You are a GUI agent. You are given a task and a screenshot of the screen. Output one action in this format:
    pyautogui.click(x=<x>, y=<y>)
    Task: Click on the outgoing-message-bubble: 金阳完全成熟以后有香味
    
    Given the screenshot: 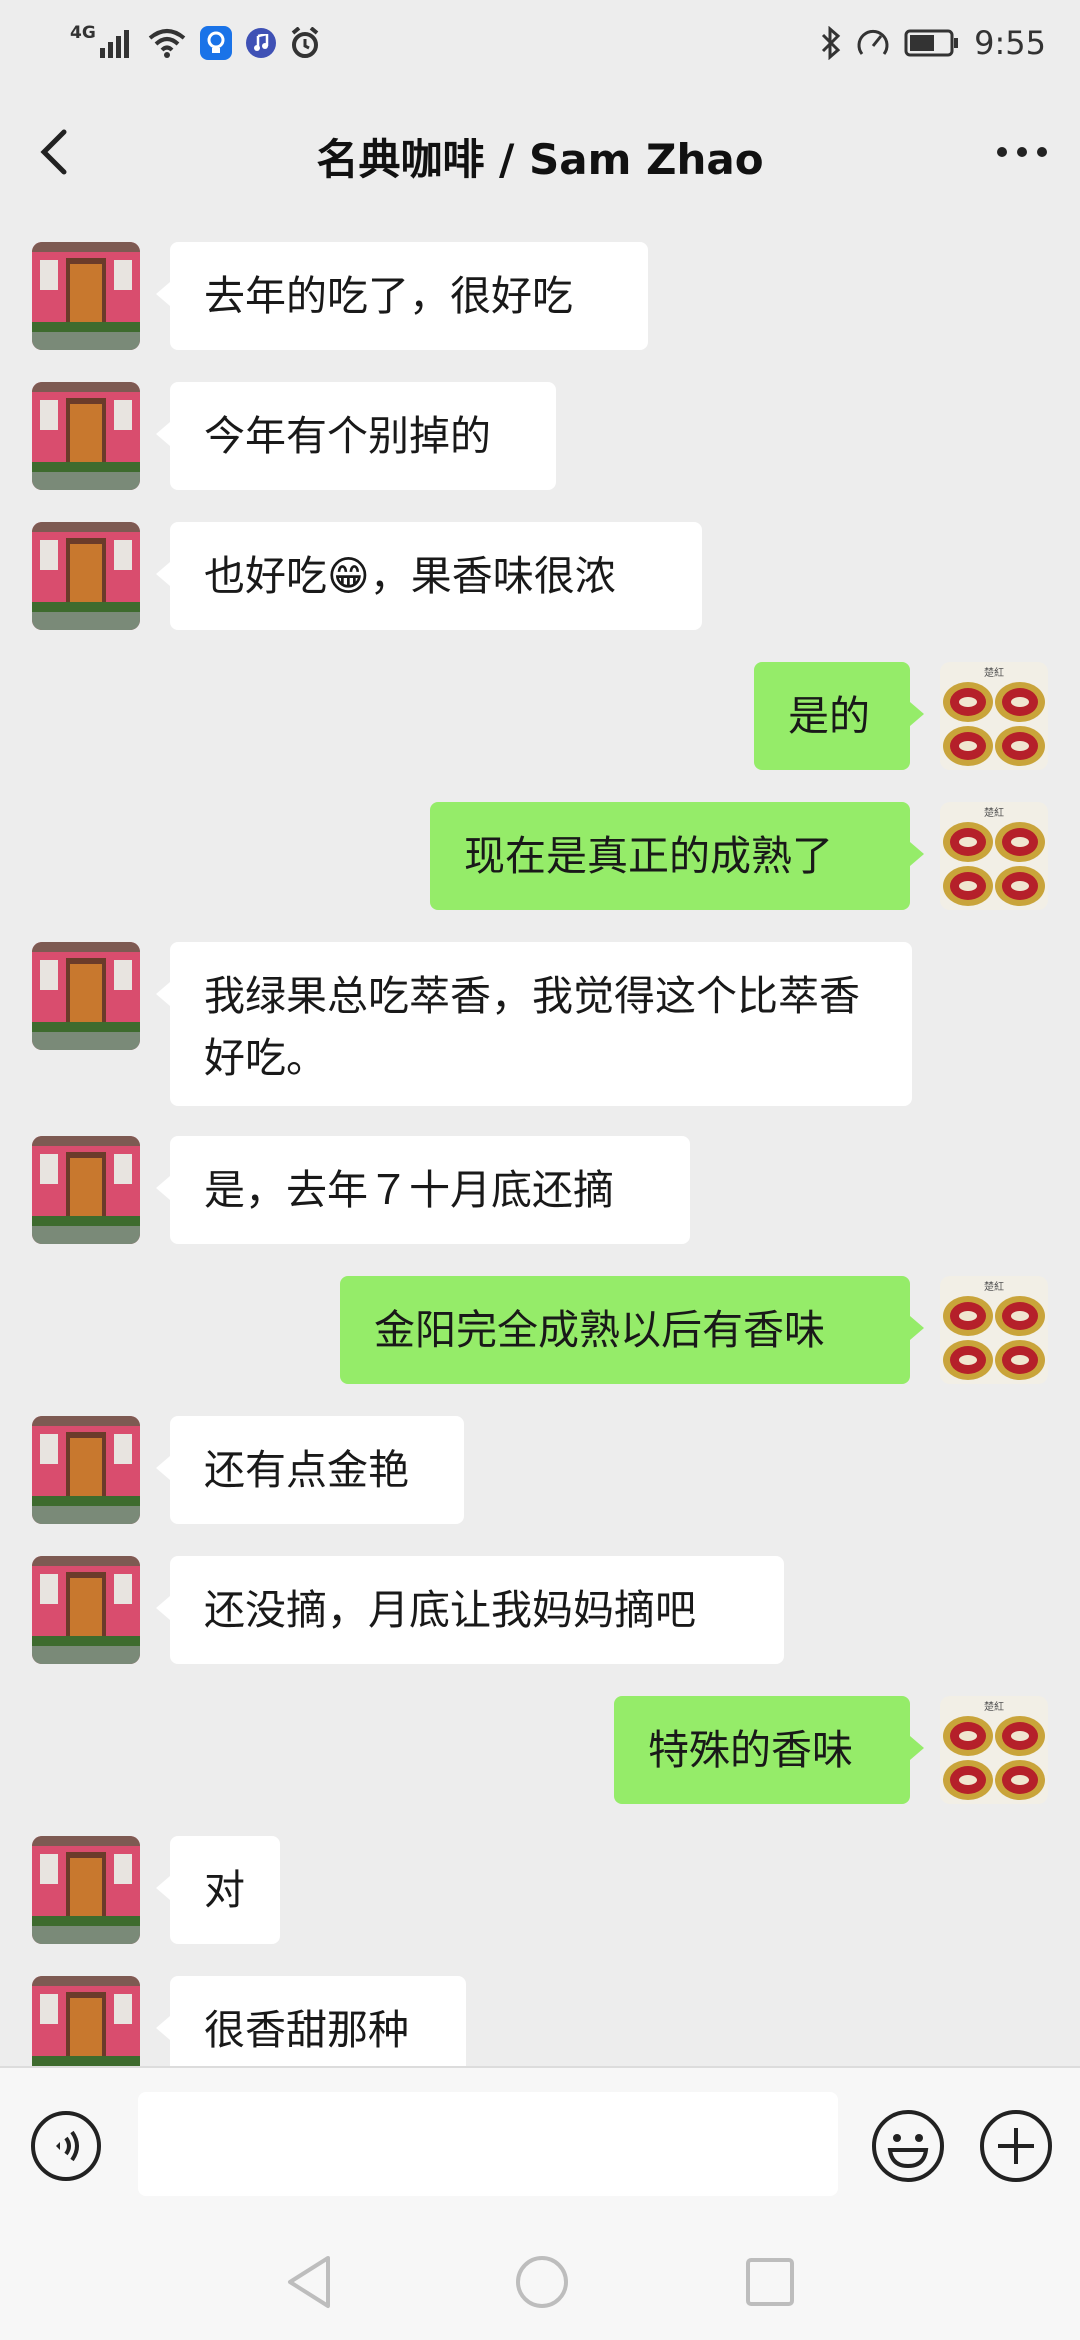 What is the action you would take?
    pyautogui.click(x=632, y=1330)
    